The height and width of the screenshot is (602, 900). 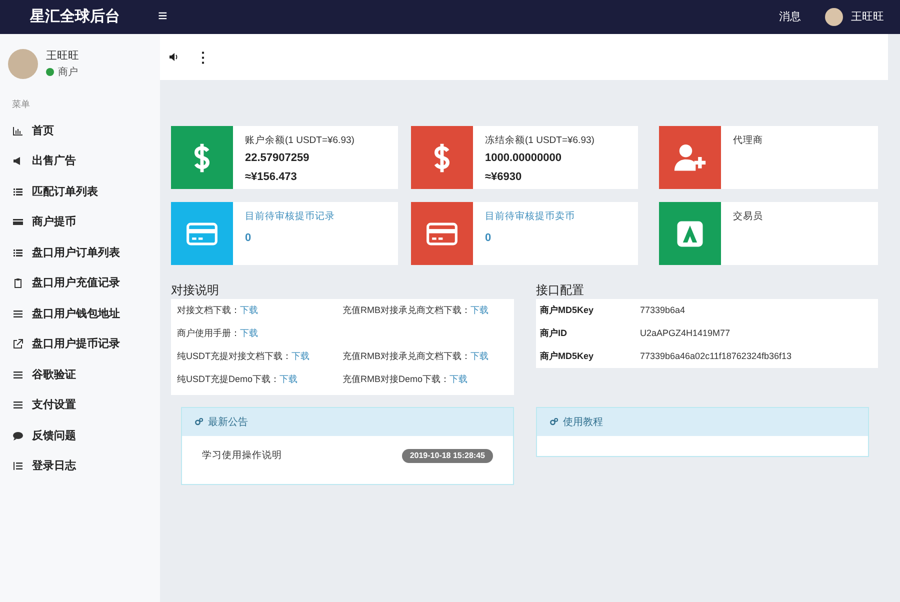 What do you see at coordinates (62, 56) in the screenshot?
I see `user-name: 王旺旺` at bounding box center [62, 56].